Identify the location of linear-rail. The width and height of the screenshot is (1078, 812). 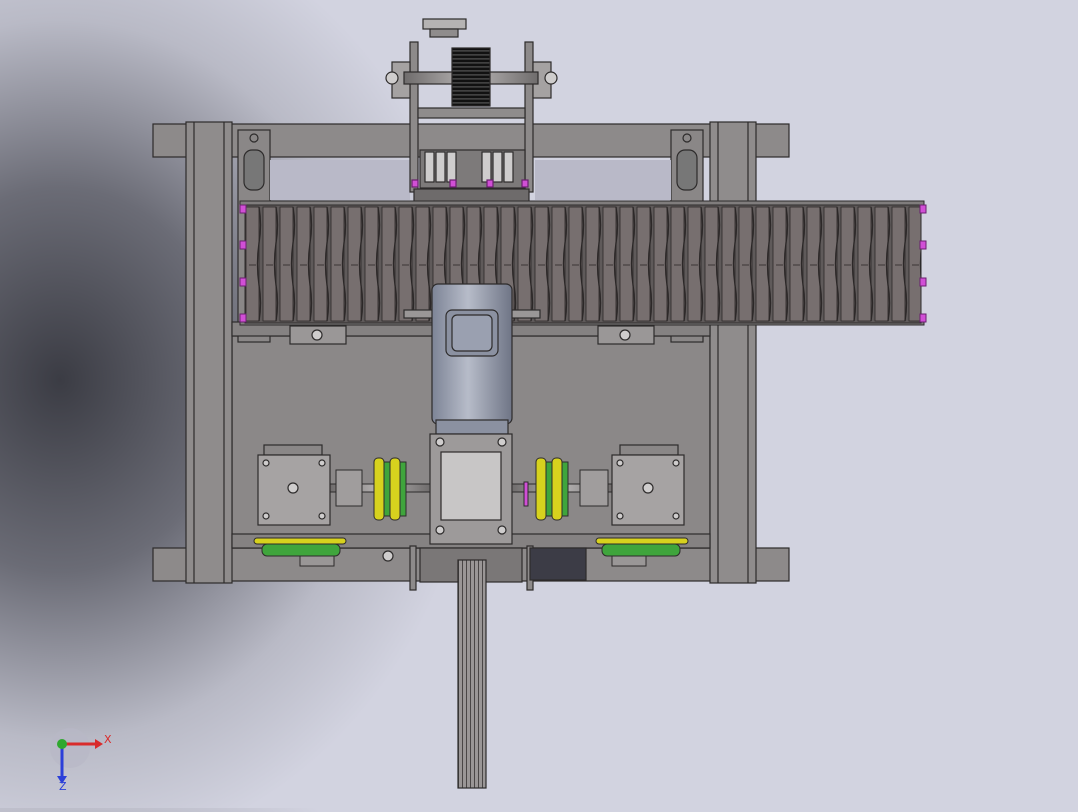
(472, 674).